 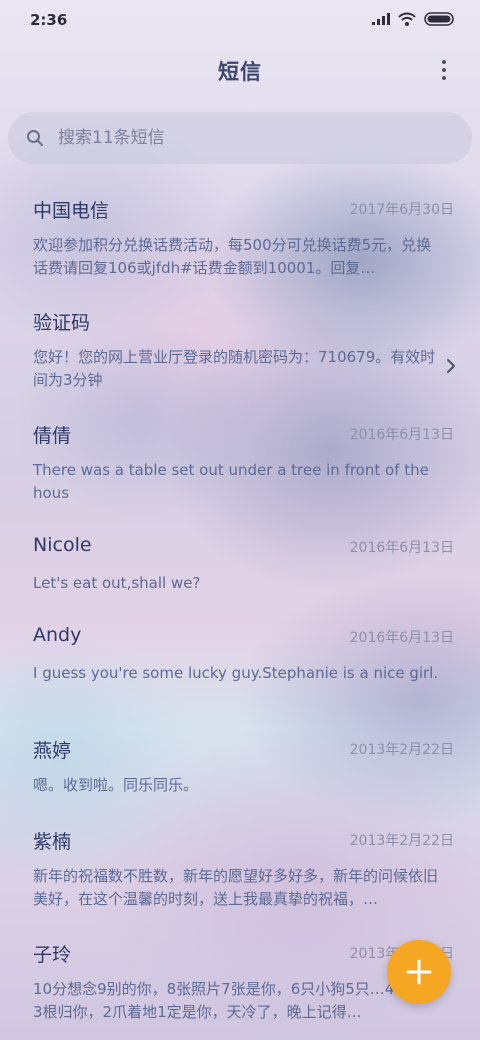 What do you see at coordinates (248, 138) in the screenshot?
I see `search-input` at bounding box center [248, 138].